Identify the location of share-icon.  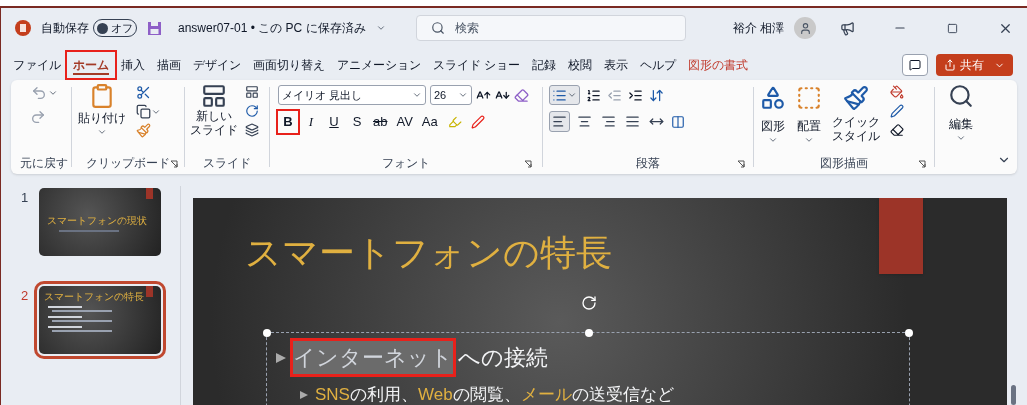
(950, 65).